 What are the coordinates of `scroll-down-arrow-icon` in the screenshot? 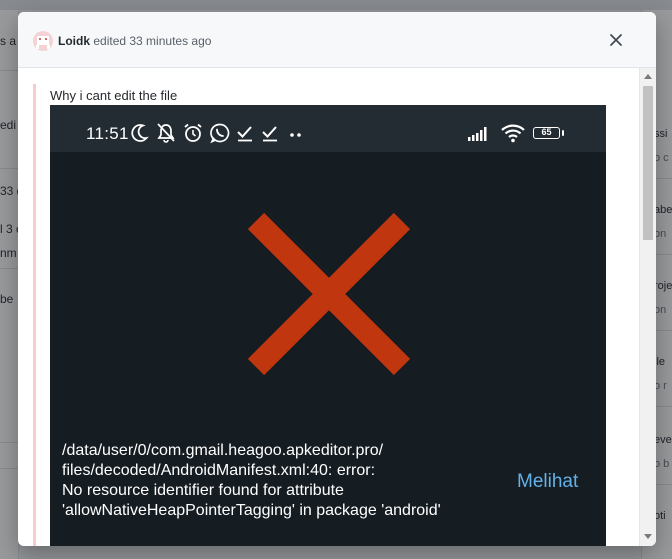 It's located at (648, 536).